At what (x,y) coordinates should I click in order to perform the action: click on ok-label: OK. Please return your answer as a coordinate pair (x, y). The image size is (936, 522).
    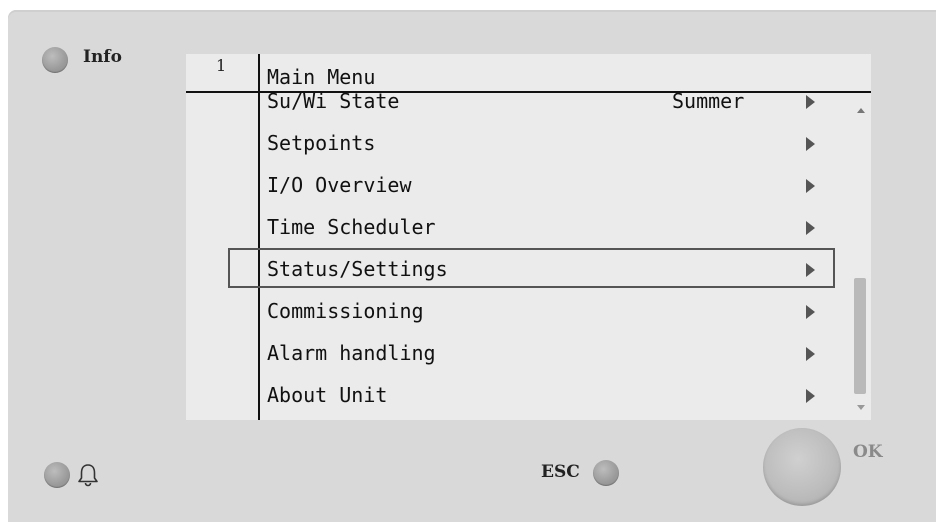
    Looking at the image, I should click on (868, 452).